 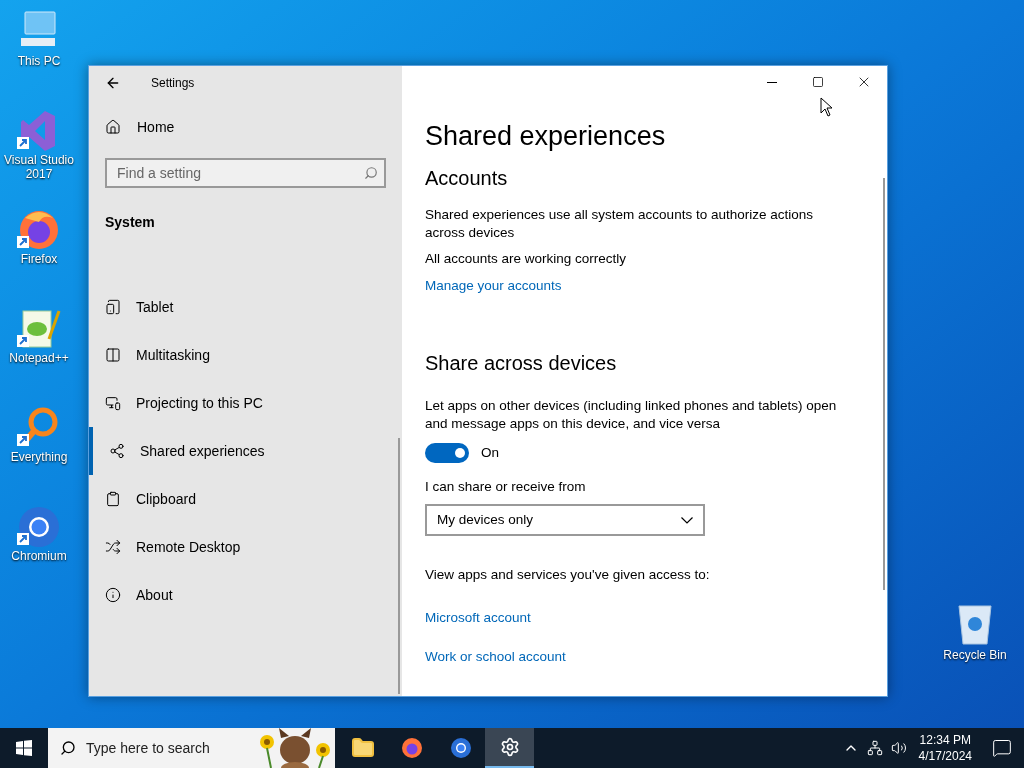 What do you see at coordinates (1002, 748) in the screenshot?
I see `notification-icon` at bounding box center [1002, 748].